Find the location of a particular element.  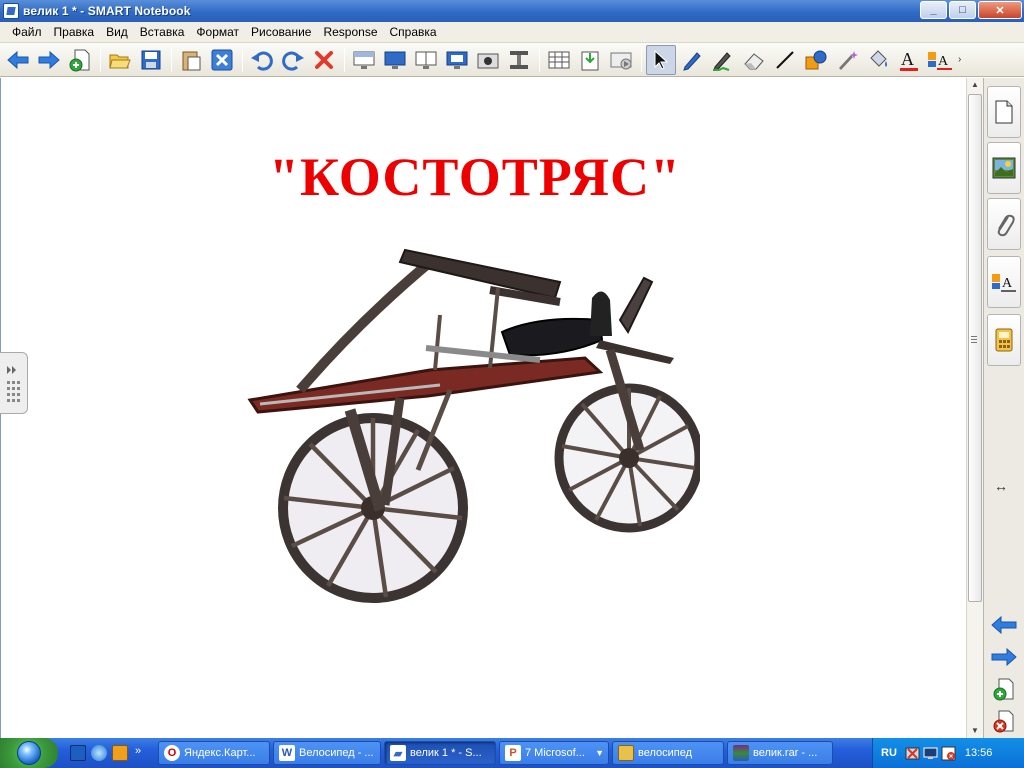

add-page-sidebar-icon is located at coordinates (1004, 689).